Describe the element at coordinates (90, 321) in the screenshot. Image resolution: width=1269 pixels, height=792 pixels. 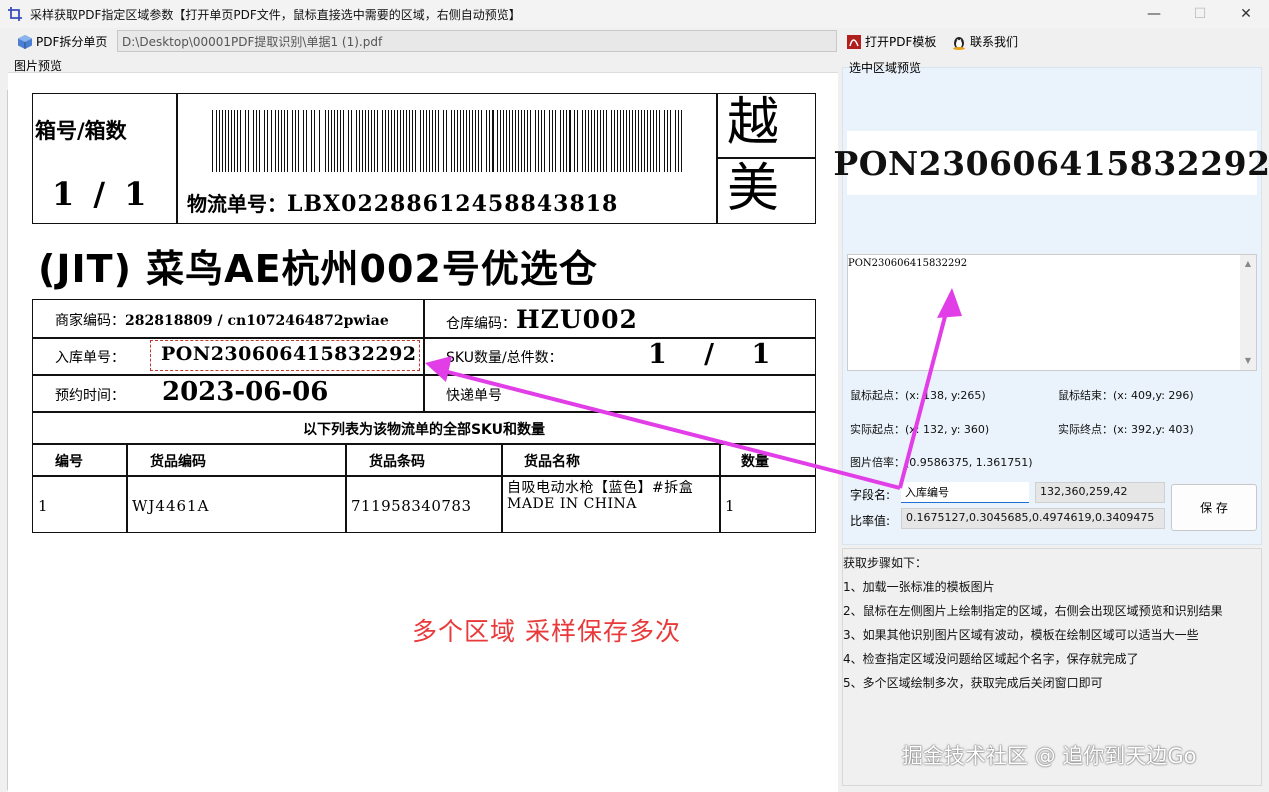
I see `merchant-code-label: 商家编码：` at that location.